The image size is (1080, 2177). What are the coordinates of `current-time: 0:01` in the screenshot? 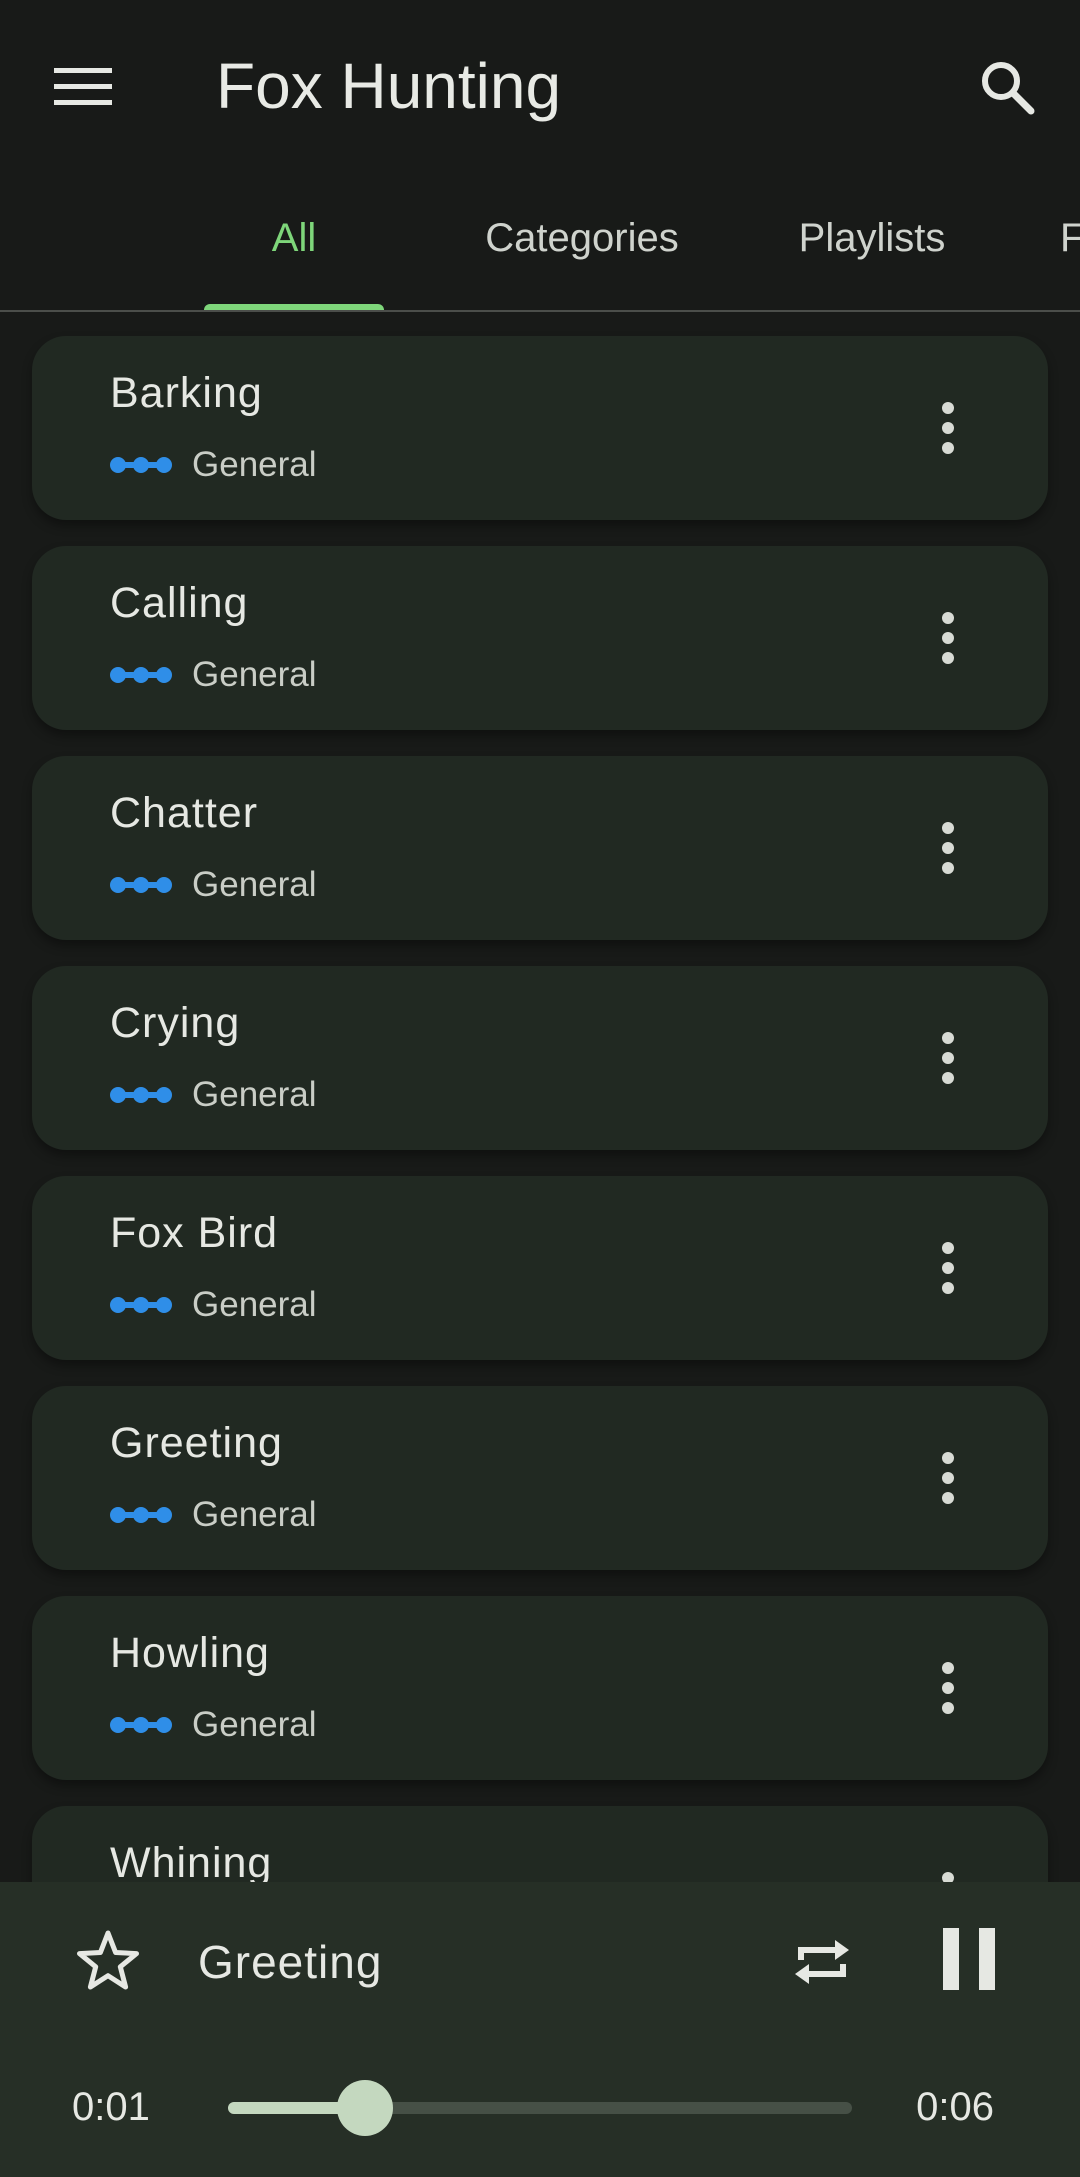 It's located at (111, 2107).